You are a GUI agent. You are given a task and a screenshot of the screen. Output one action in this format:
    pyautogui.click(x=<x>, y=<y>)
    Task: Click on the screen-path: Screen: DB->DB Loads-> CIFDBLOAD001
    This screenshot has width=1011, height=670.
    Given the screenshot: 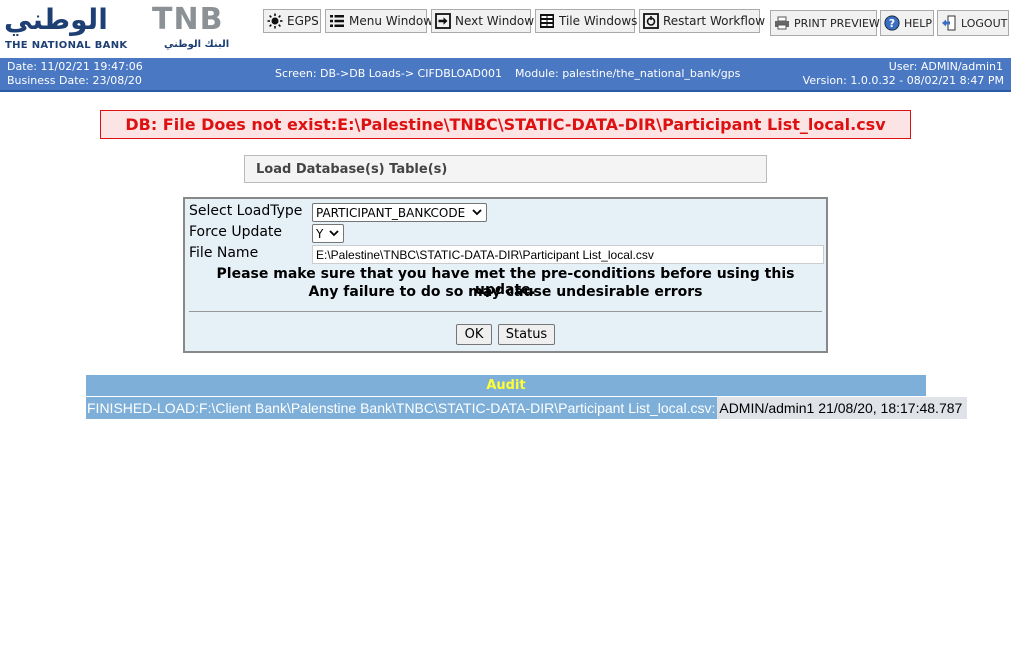 What is the action you would take?
    pyautogui.click(x=388, y=73)
    